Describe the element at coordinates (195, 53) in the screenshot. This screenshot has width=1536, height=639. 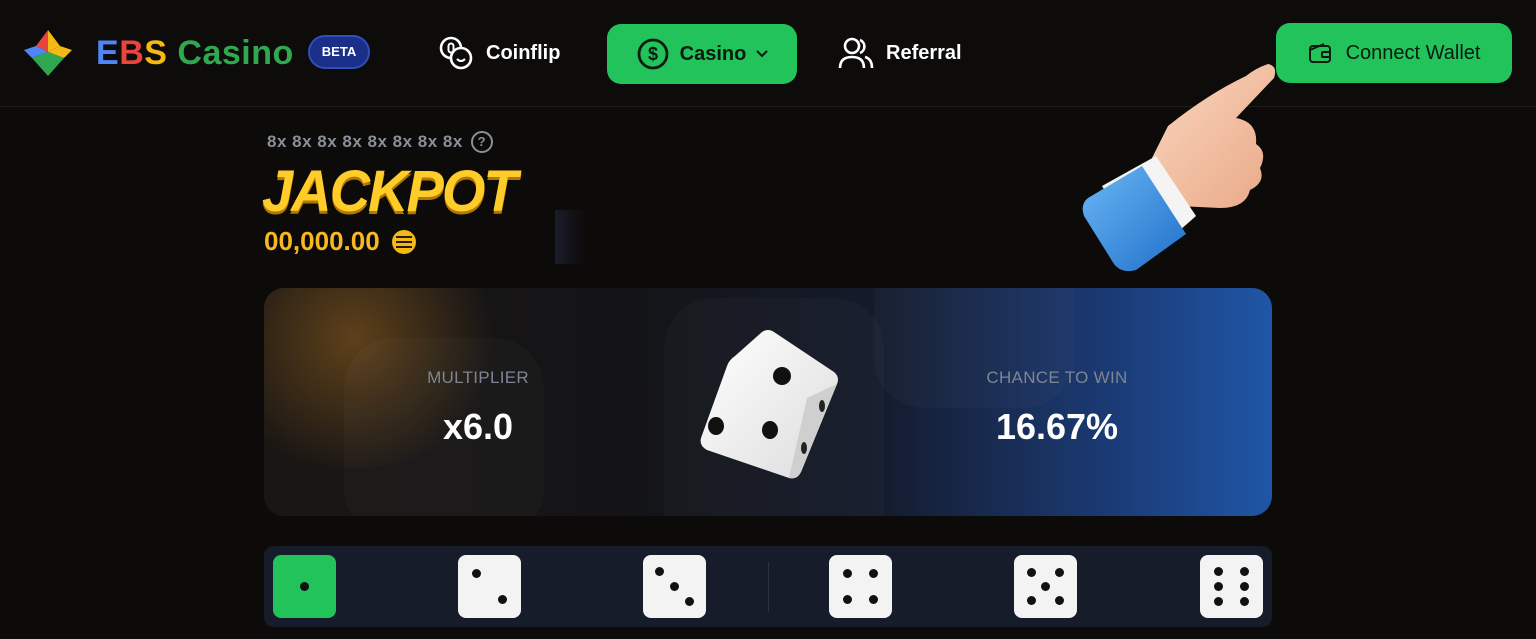
I see `brand-name: EBS Casino` at that location.